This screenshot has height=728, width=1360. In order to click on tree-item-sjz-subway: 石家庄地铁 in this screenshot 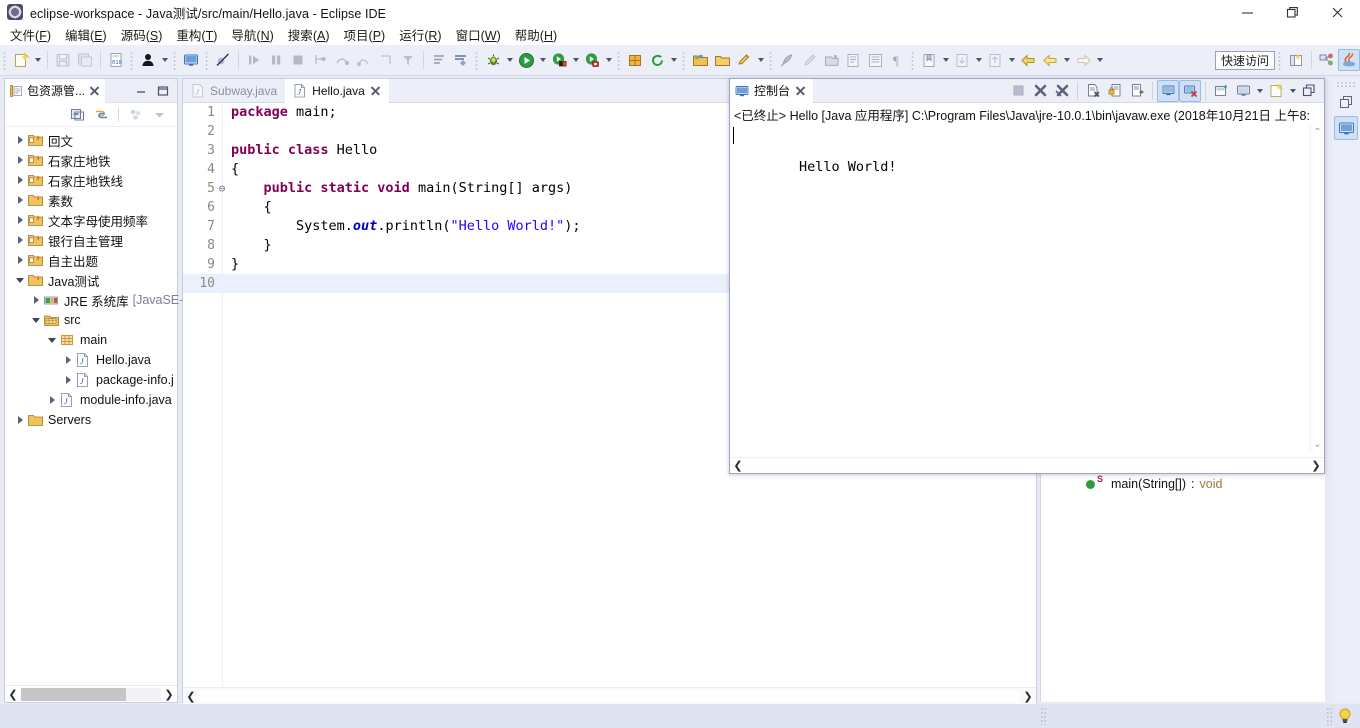, I will do `click(91, 160)`.